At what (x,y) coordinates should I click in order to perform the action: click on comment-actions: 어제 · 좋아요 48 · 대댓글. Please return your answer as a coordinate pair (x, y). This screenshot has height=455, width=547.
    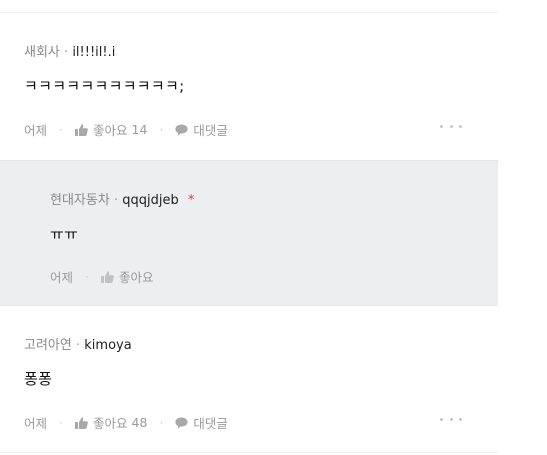
    Looking at the image, I should click on (126, 422).